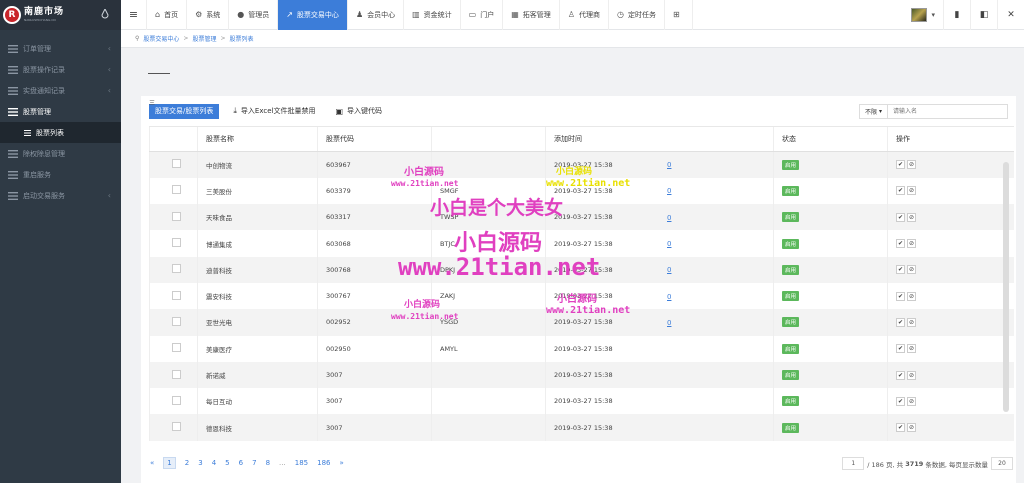  What do you see at coordinates (581, 375) in the screenshot?
I see `table-row: 新诺威 3007 2019-03-27 15:38 启用 ✔ ⊘` at bounding box center [581, 375].